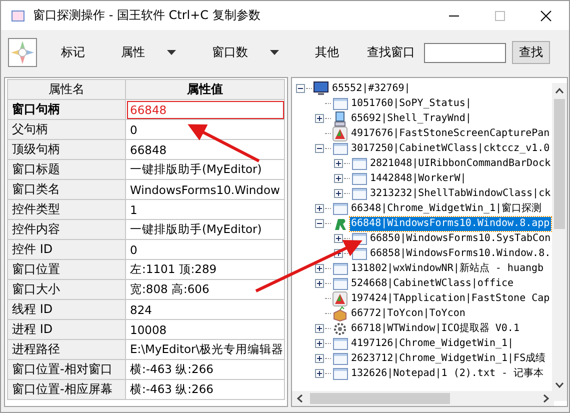 Image resolution: width=570 pixels, height=413 pixels. I want to click on property-name: 线程 ID, so click(67, 310).